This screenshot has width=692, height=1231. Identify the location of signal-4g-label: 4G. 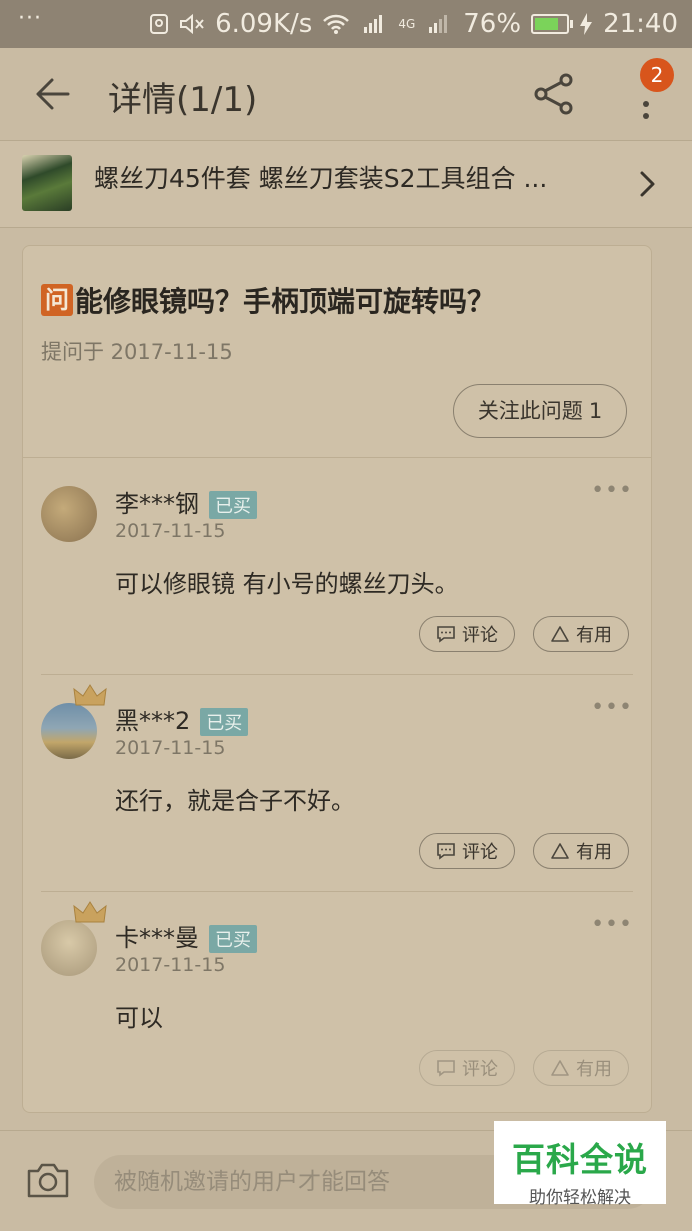
(407, 24).